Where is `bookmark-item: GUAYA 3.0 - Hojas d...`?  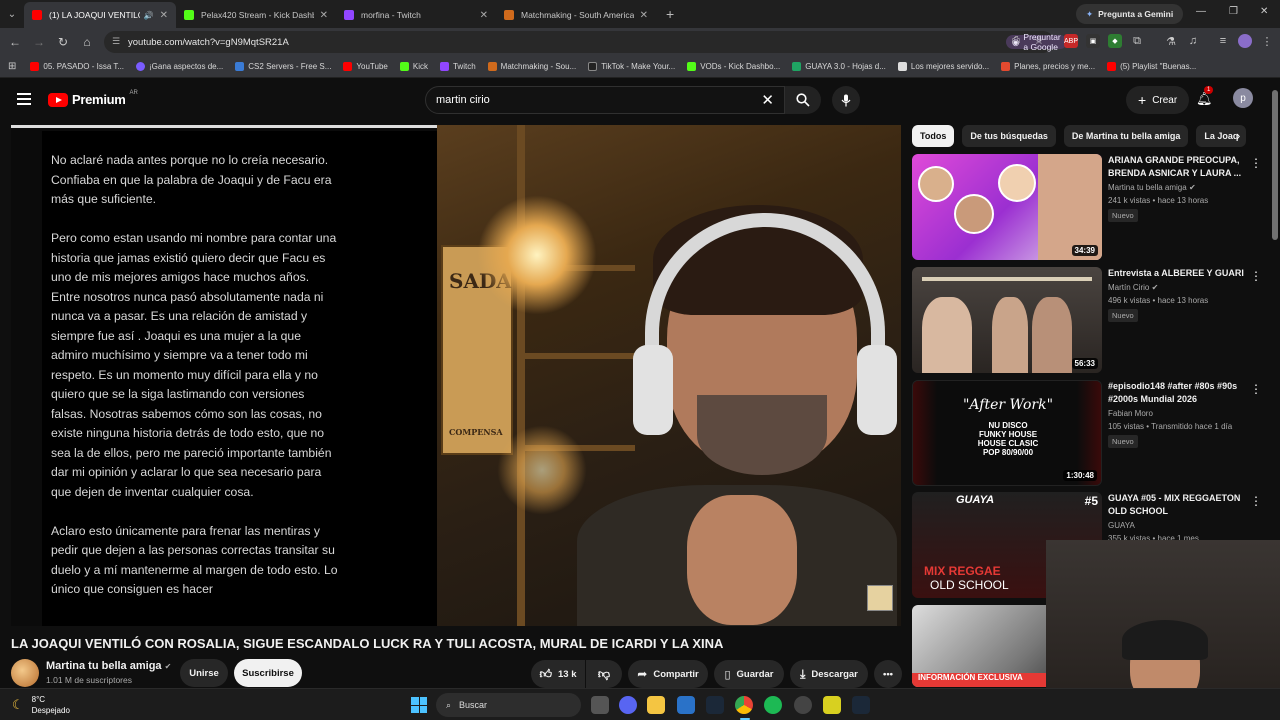 bookmark-item: GUAYA 3.0 - Hojas d... is located at coordinates (839, 66).